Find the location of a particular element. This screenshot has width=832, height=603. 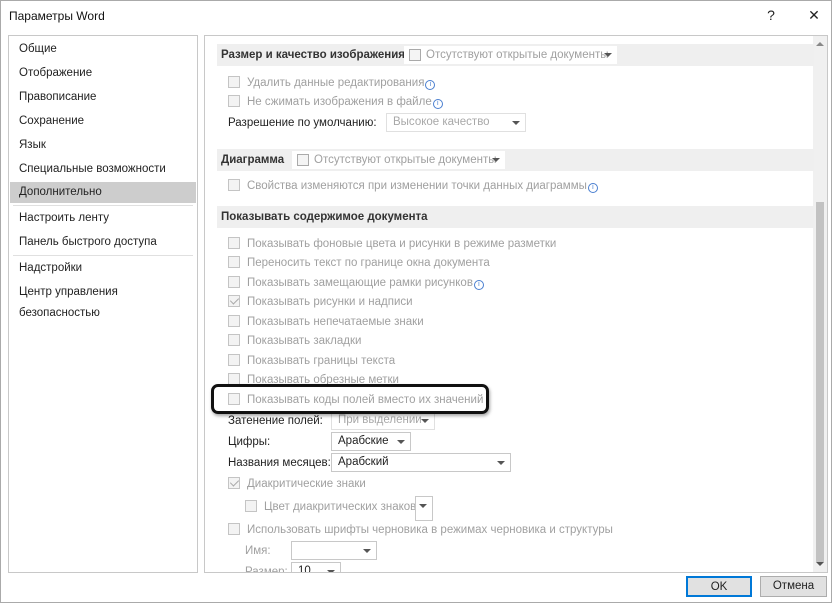

checkbox-row: Диакритические знаки is located at coordinates (297, 484).